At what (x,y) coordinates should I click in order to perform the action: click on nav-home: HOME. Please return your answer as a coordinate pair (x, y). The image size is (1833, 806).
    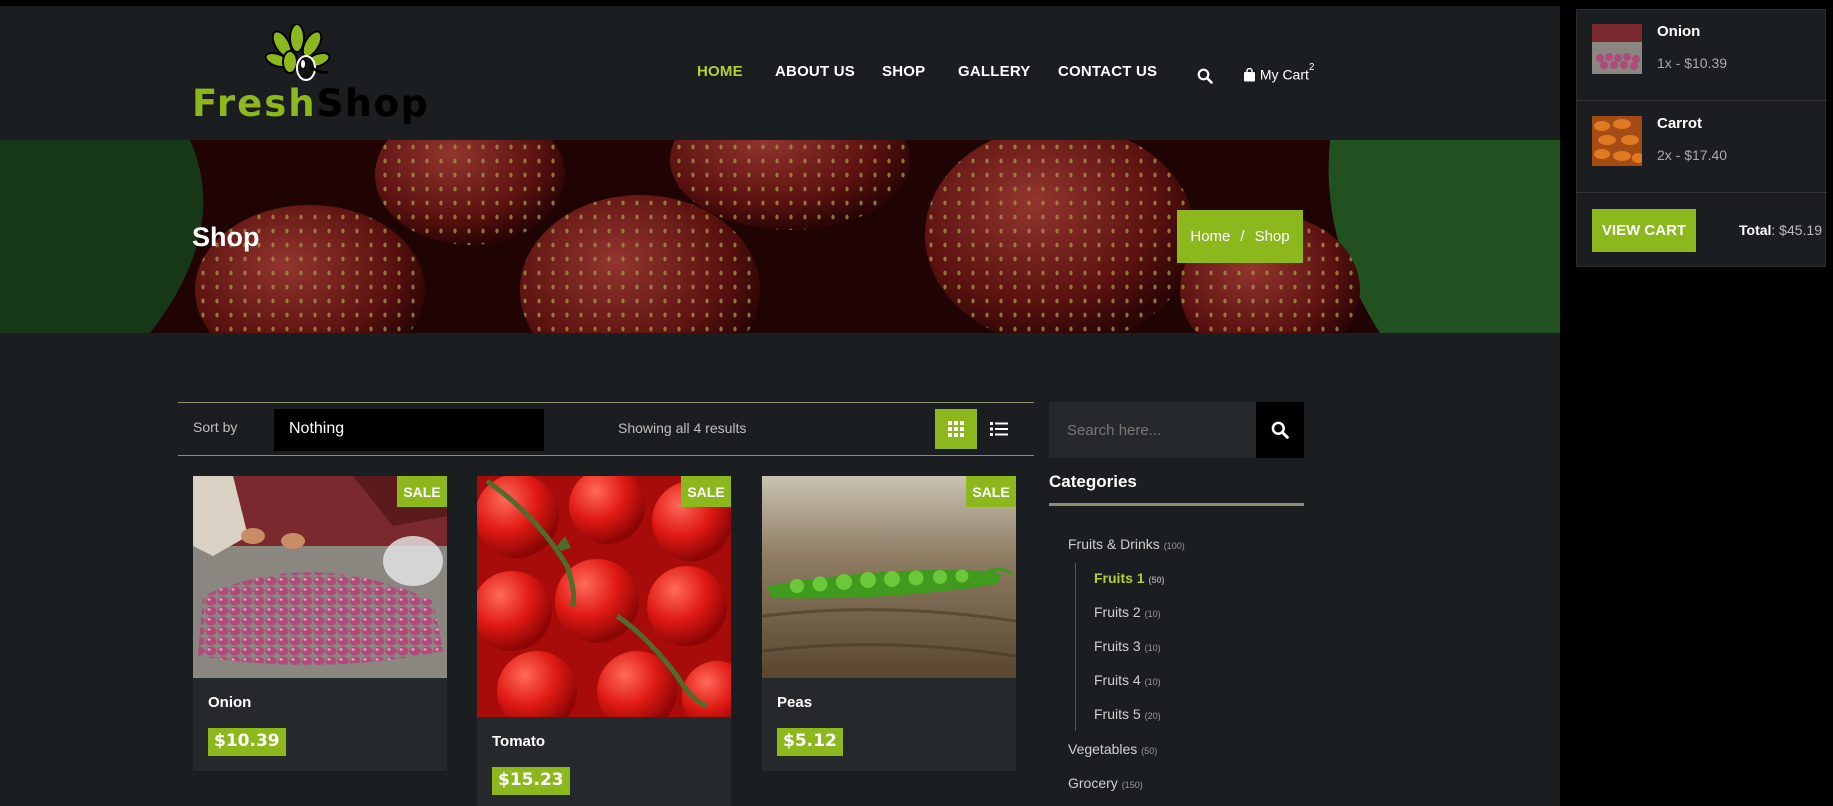
    Looking at the image, I should click on (720, 71).